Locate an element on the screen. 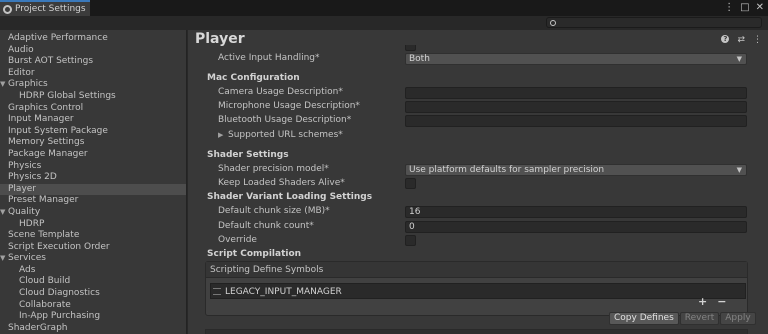  sidebar-item-editor: Editor is located at coordinates (93, 74).